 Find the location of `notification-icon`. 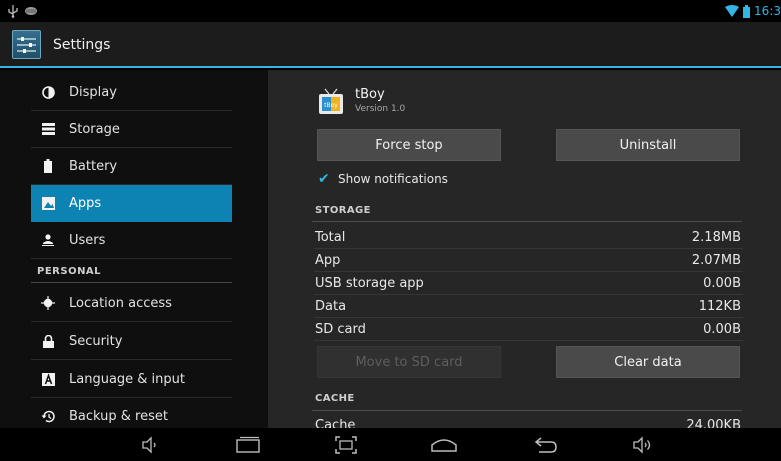

notification-icon is located at coordinates (31, 11).